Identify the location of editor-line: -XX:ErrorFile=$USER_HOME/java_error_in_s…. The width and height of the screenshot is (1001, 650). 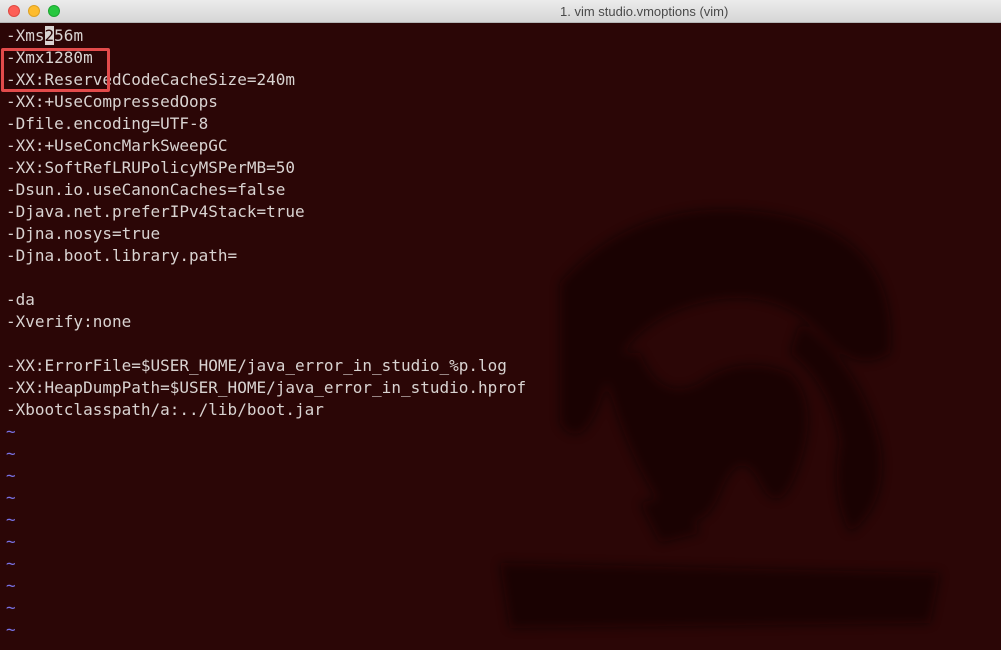
(256, 365).